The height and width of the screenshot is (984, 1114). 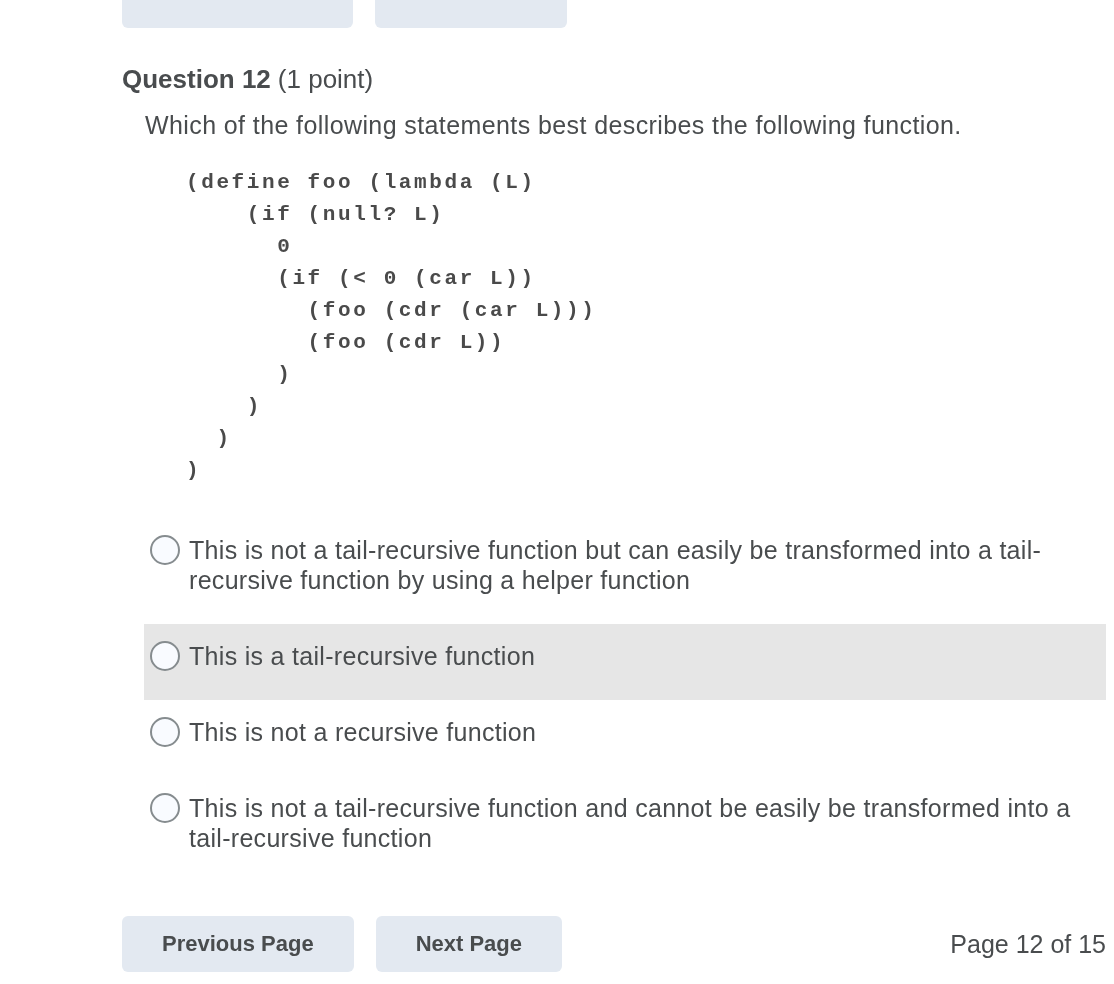 I want to click on question-points: (1 point), so click(x=325, y=79).